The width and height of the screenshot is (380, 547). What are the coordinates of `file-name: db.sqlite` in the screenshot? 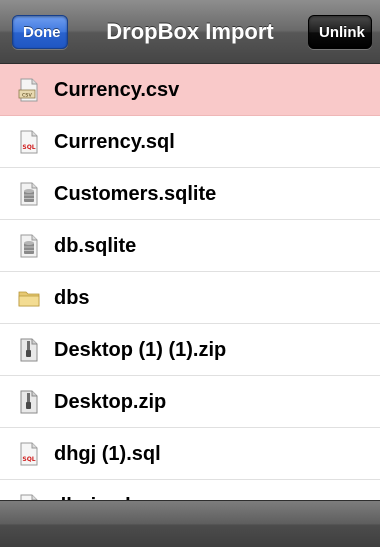 It's located at (95, 246).